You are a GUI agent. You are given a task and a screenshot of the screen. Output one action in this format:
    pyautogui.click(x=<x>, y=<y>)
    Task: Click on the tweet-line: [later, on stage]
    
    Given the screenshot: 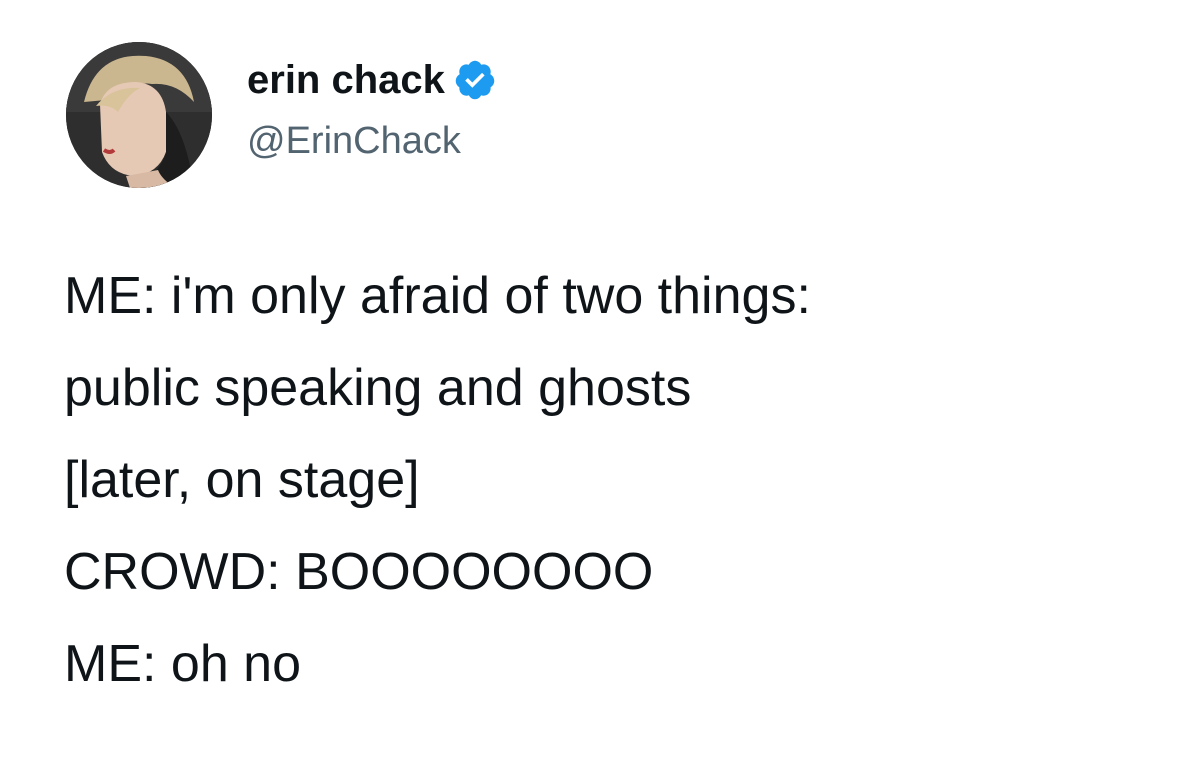 What is the action you would take?
    pyautogui.click(x=242, y=480)
    